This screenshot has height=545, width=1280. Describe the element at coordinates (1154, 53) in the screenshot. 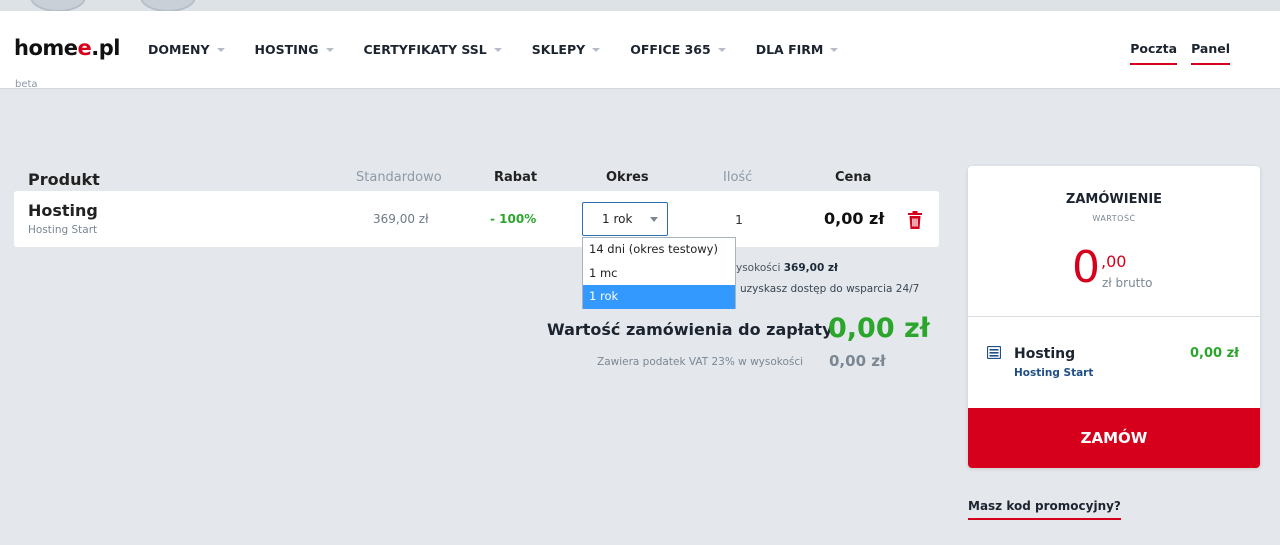

I see `poczta-link: Poczta` at that location.